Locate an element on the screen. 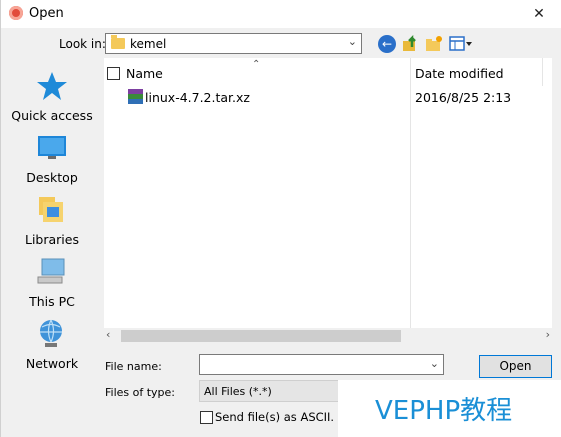  folder-icon is located at coordinates (118, 42).